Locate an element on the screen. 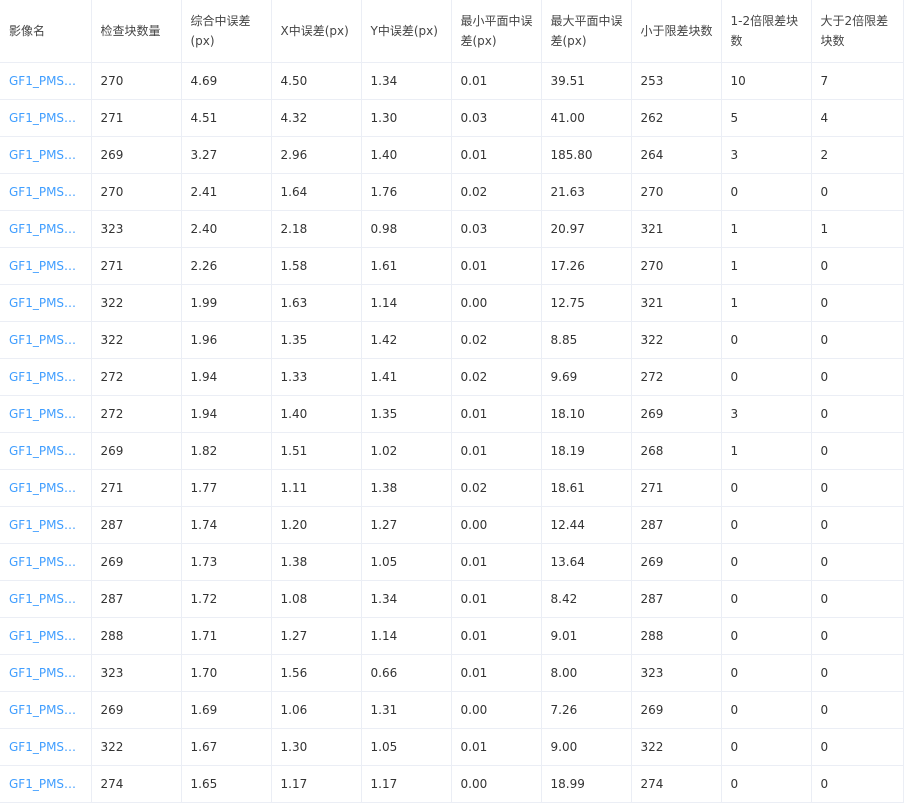  check-block-count-cell: 269 is located at coordinates (136, 710).